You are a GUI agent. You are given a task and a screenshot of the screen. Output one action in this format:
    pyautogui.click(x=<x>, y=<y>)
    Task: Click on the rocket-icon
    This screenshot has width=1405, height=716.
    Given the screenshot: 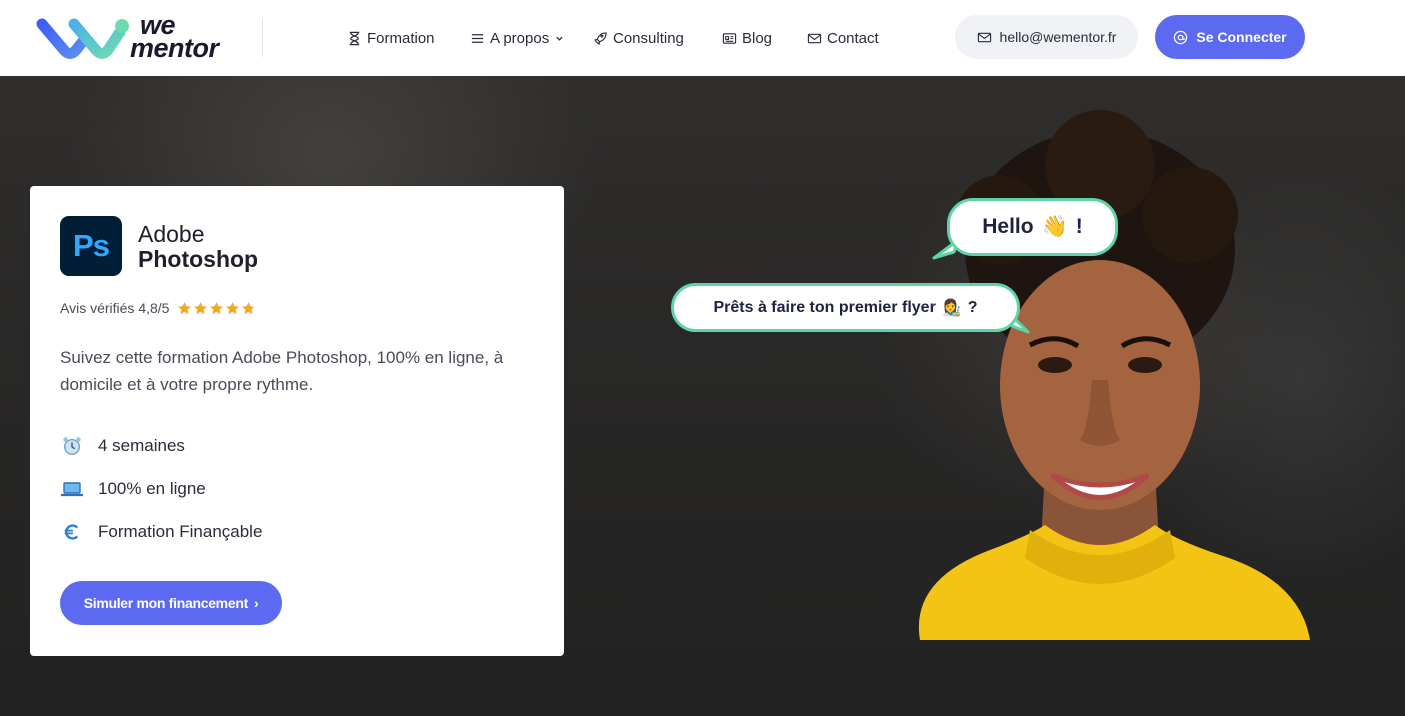 What is the action you would take?
    pyautogui.click(x=600, y=38)
    